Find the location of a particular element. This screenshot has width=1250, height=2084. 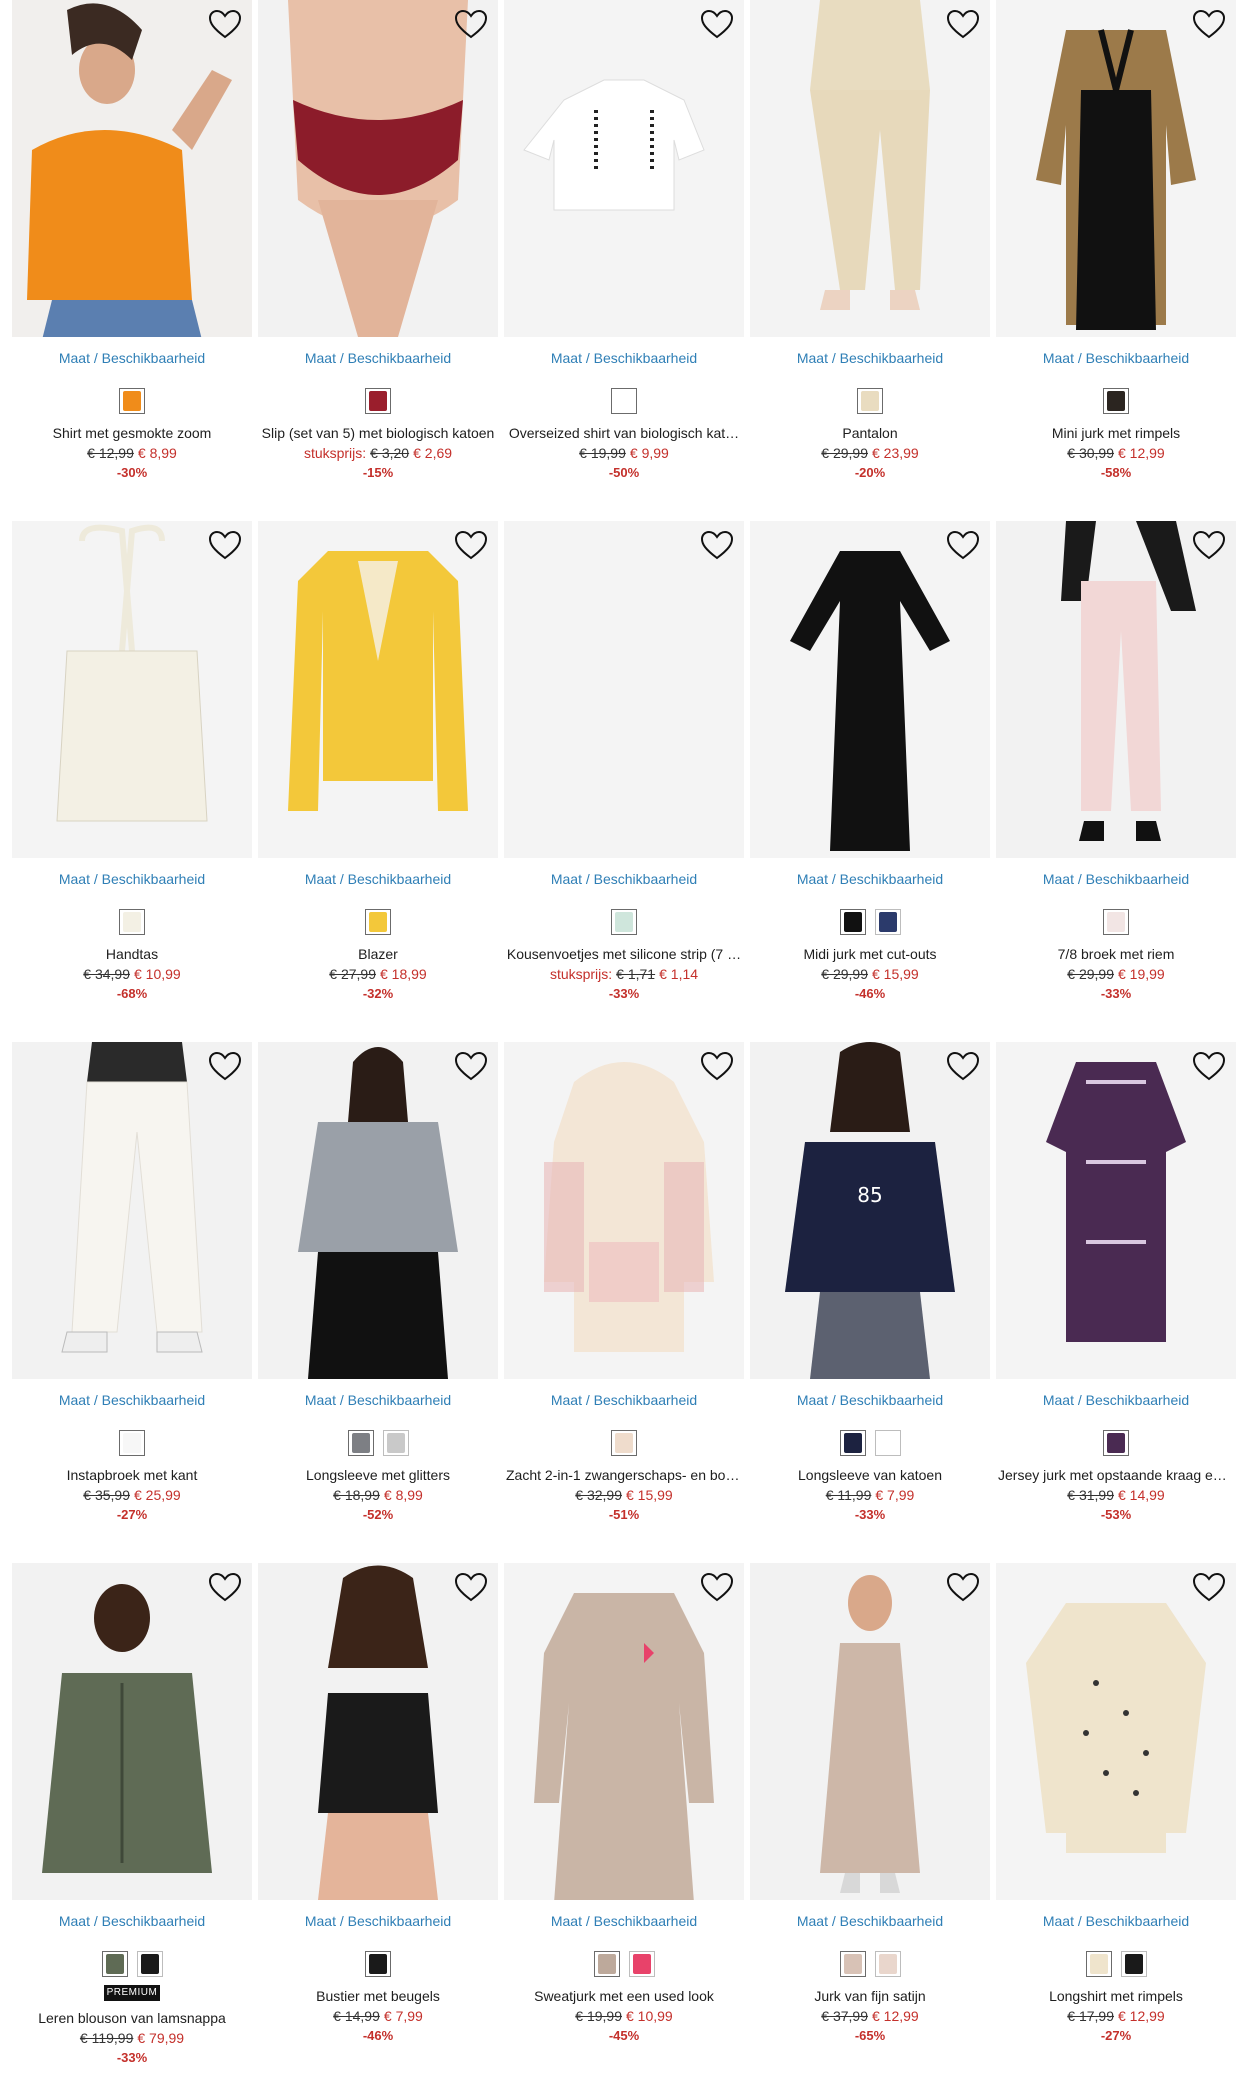

product-title: Shirt met gesmokte zoom is located at coordinates (132, 433).